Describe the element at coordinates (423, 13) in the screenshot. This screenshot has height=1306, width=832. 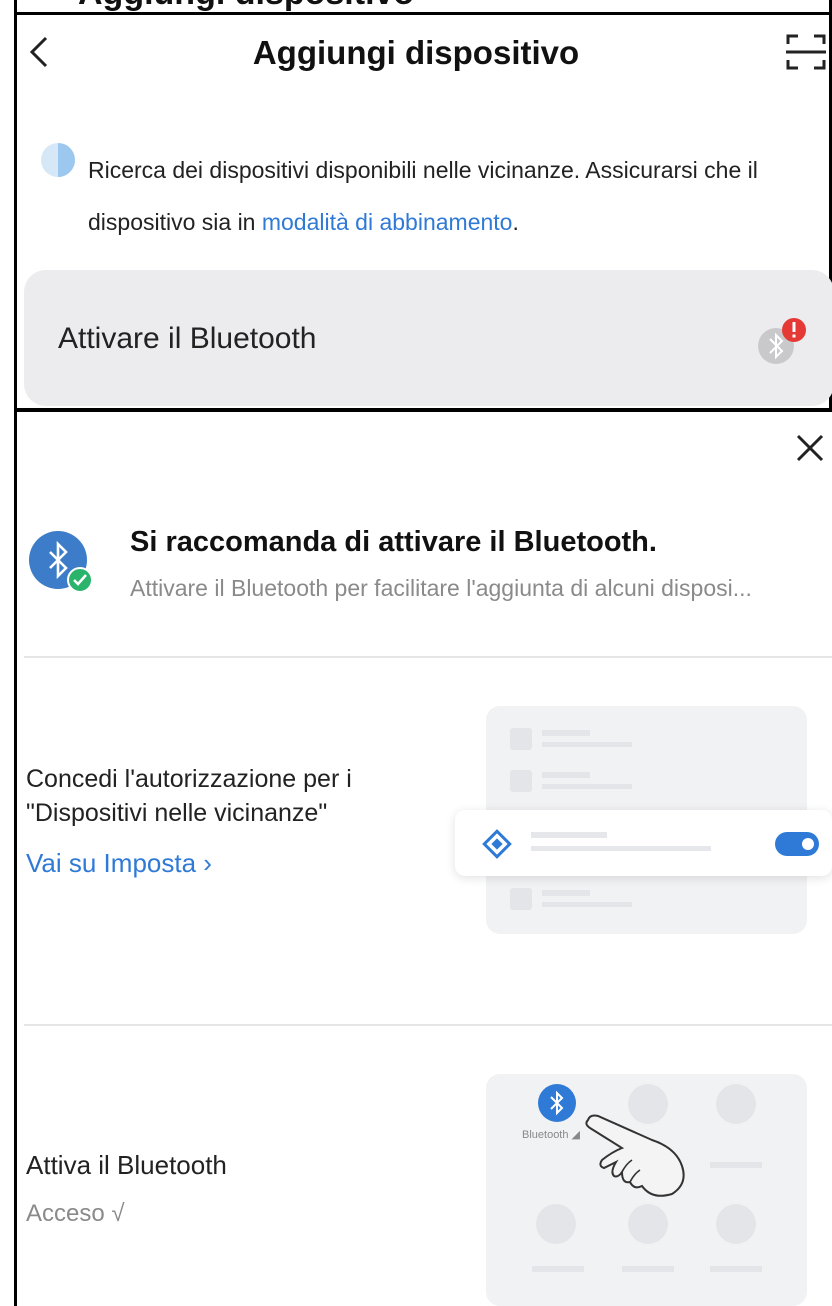
I see `frame-border-top` at that location.